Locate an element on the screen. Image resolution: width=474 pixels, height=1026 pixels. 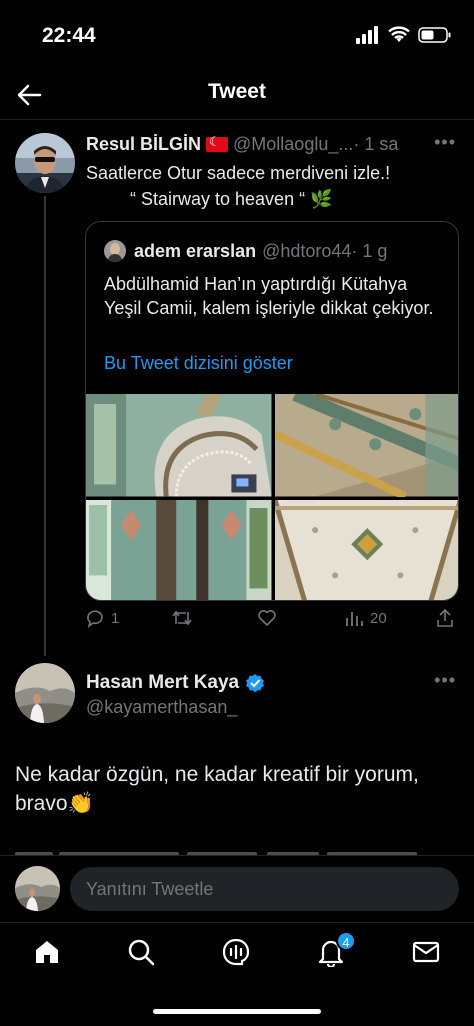
quoted-author-handle: @hdtoro44 is located at coordinates (307, 250).